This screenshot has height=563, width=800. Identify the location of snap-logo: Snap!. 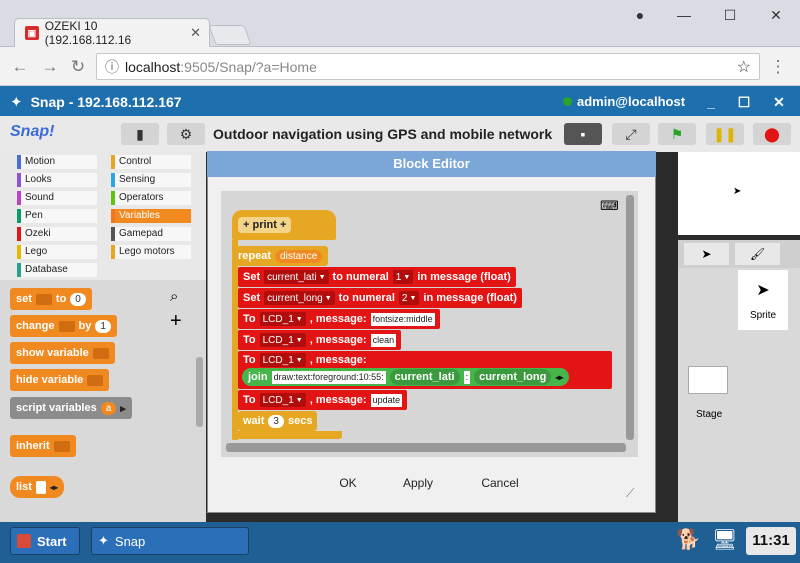
(32, 132).